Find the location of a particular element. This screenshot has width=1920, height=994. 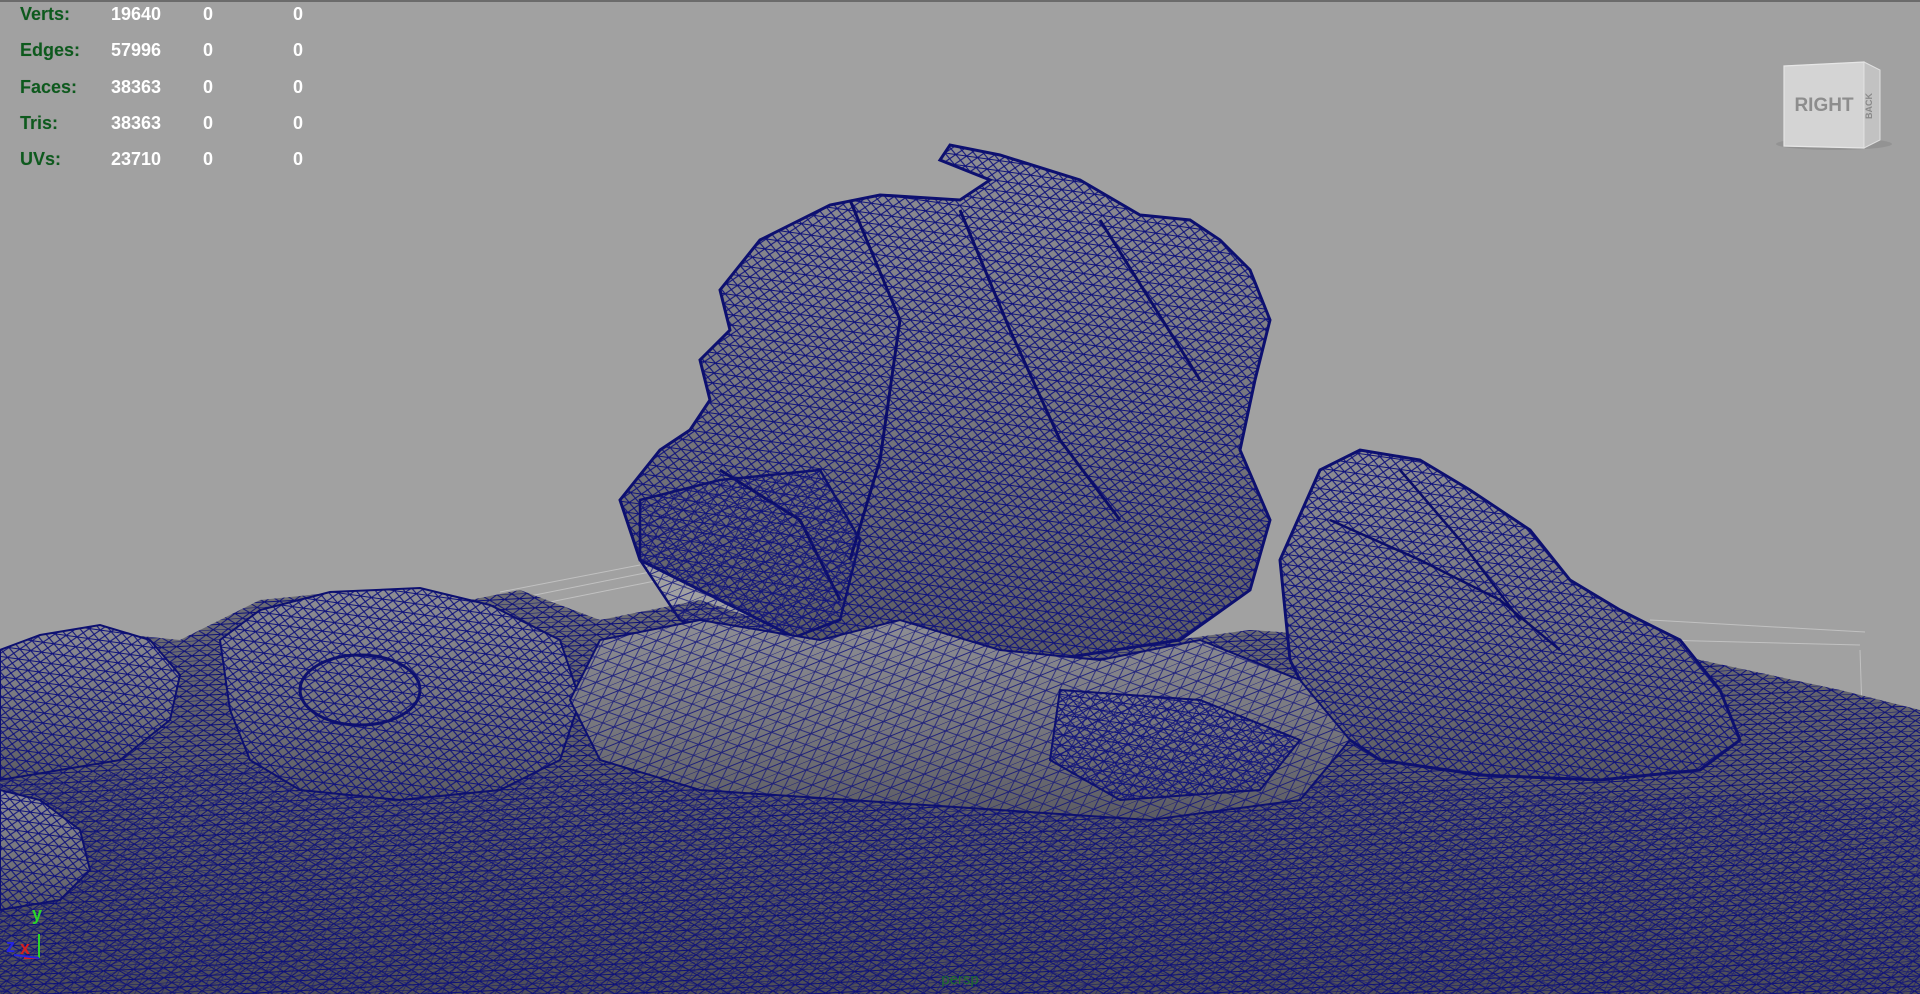

viewcube: RIGHT BACK is located at coordinates (1832, 106).